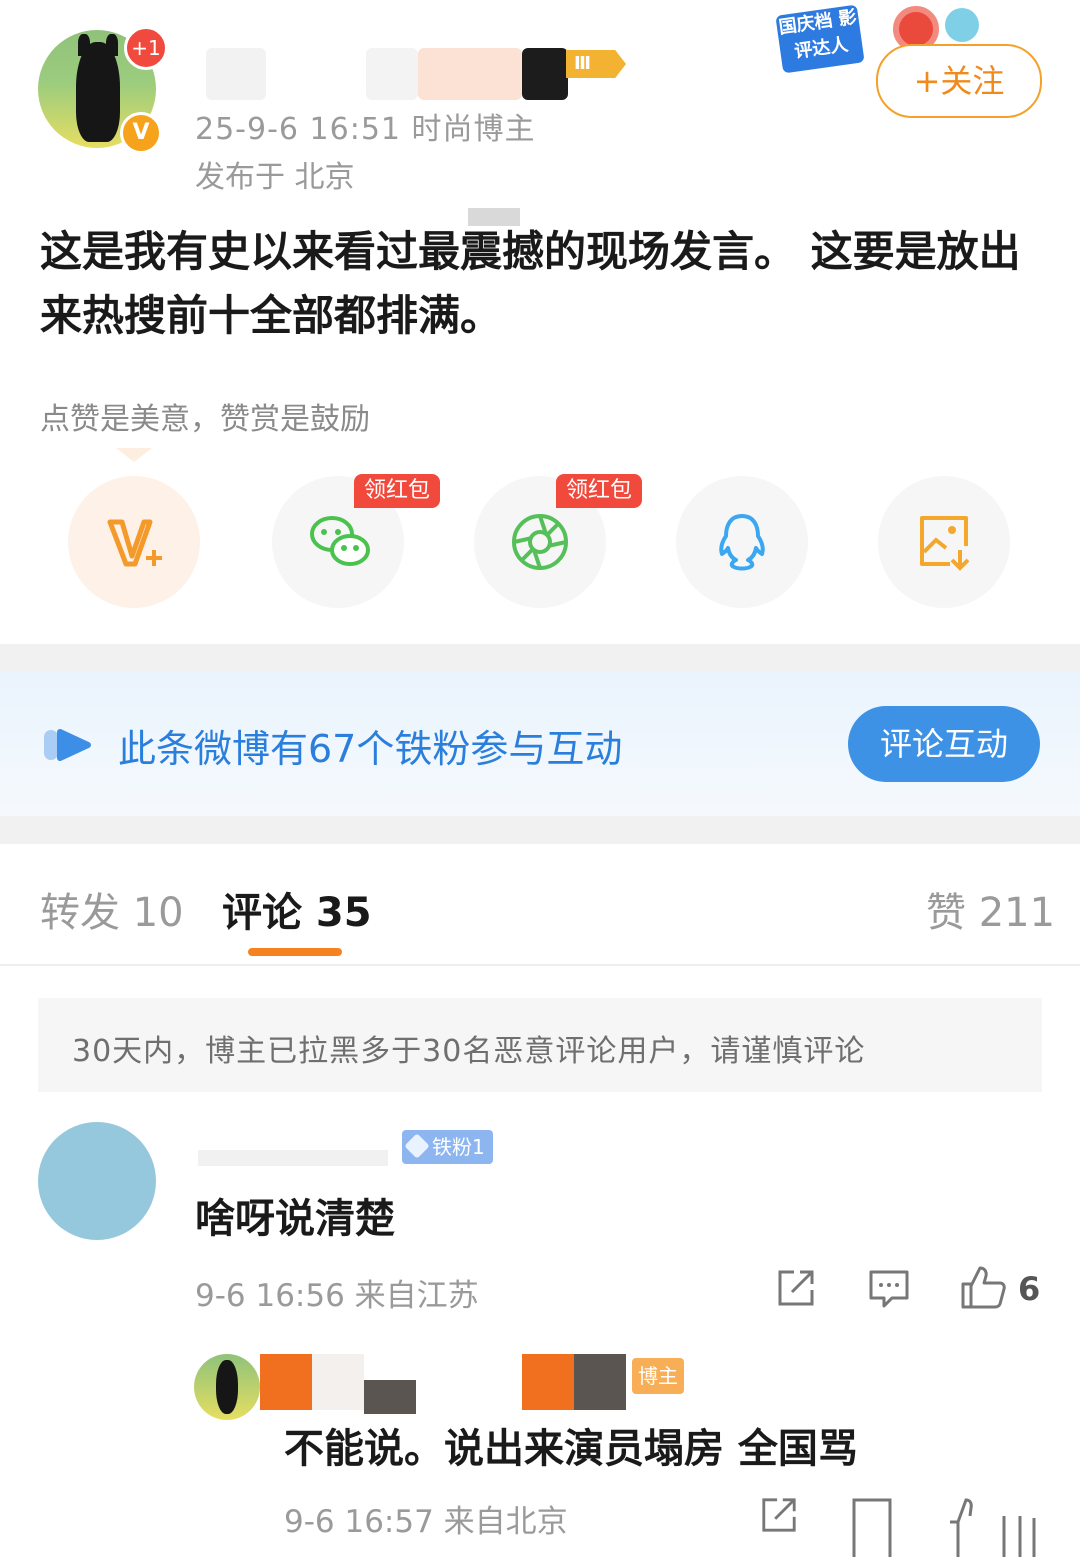 This screenshot has height=1557, width=1080. Describe the element at coordinates (295, 1219) in the screenshot. I see `comment-text: 啥呀说清楚` at that location.